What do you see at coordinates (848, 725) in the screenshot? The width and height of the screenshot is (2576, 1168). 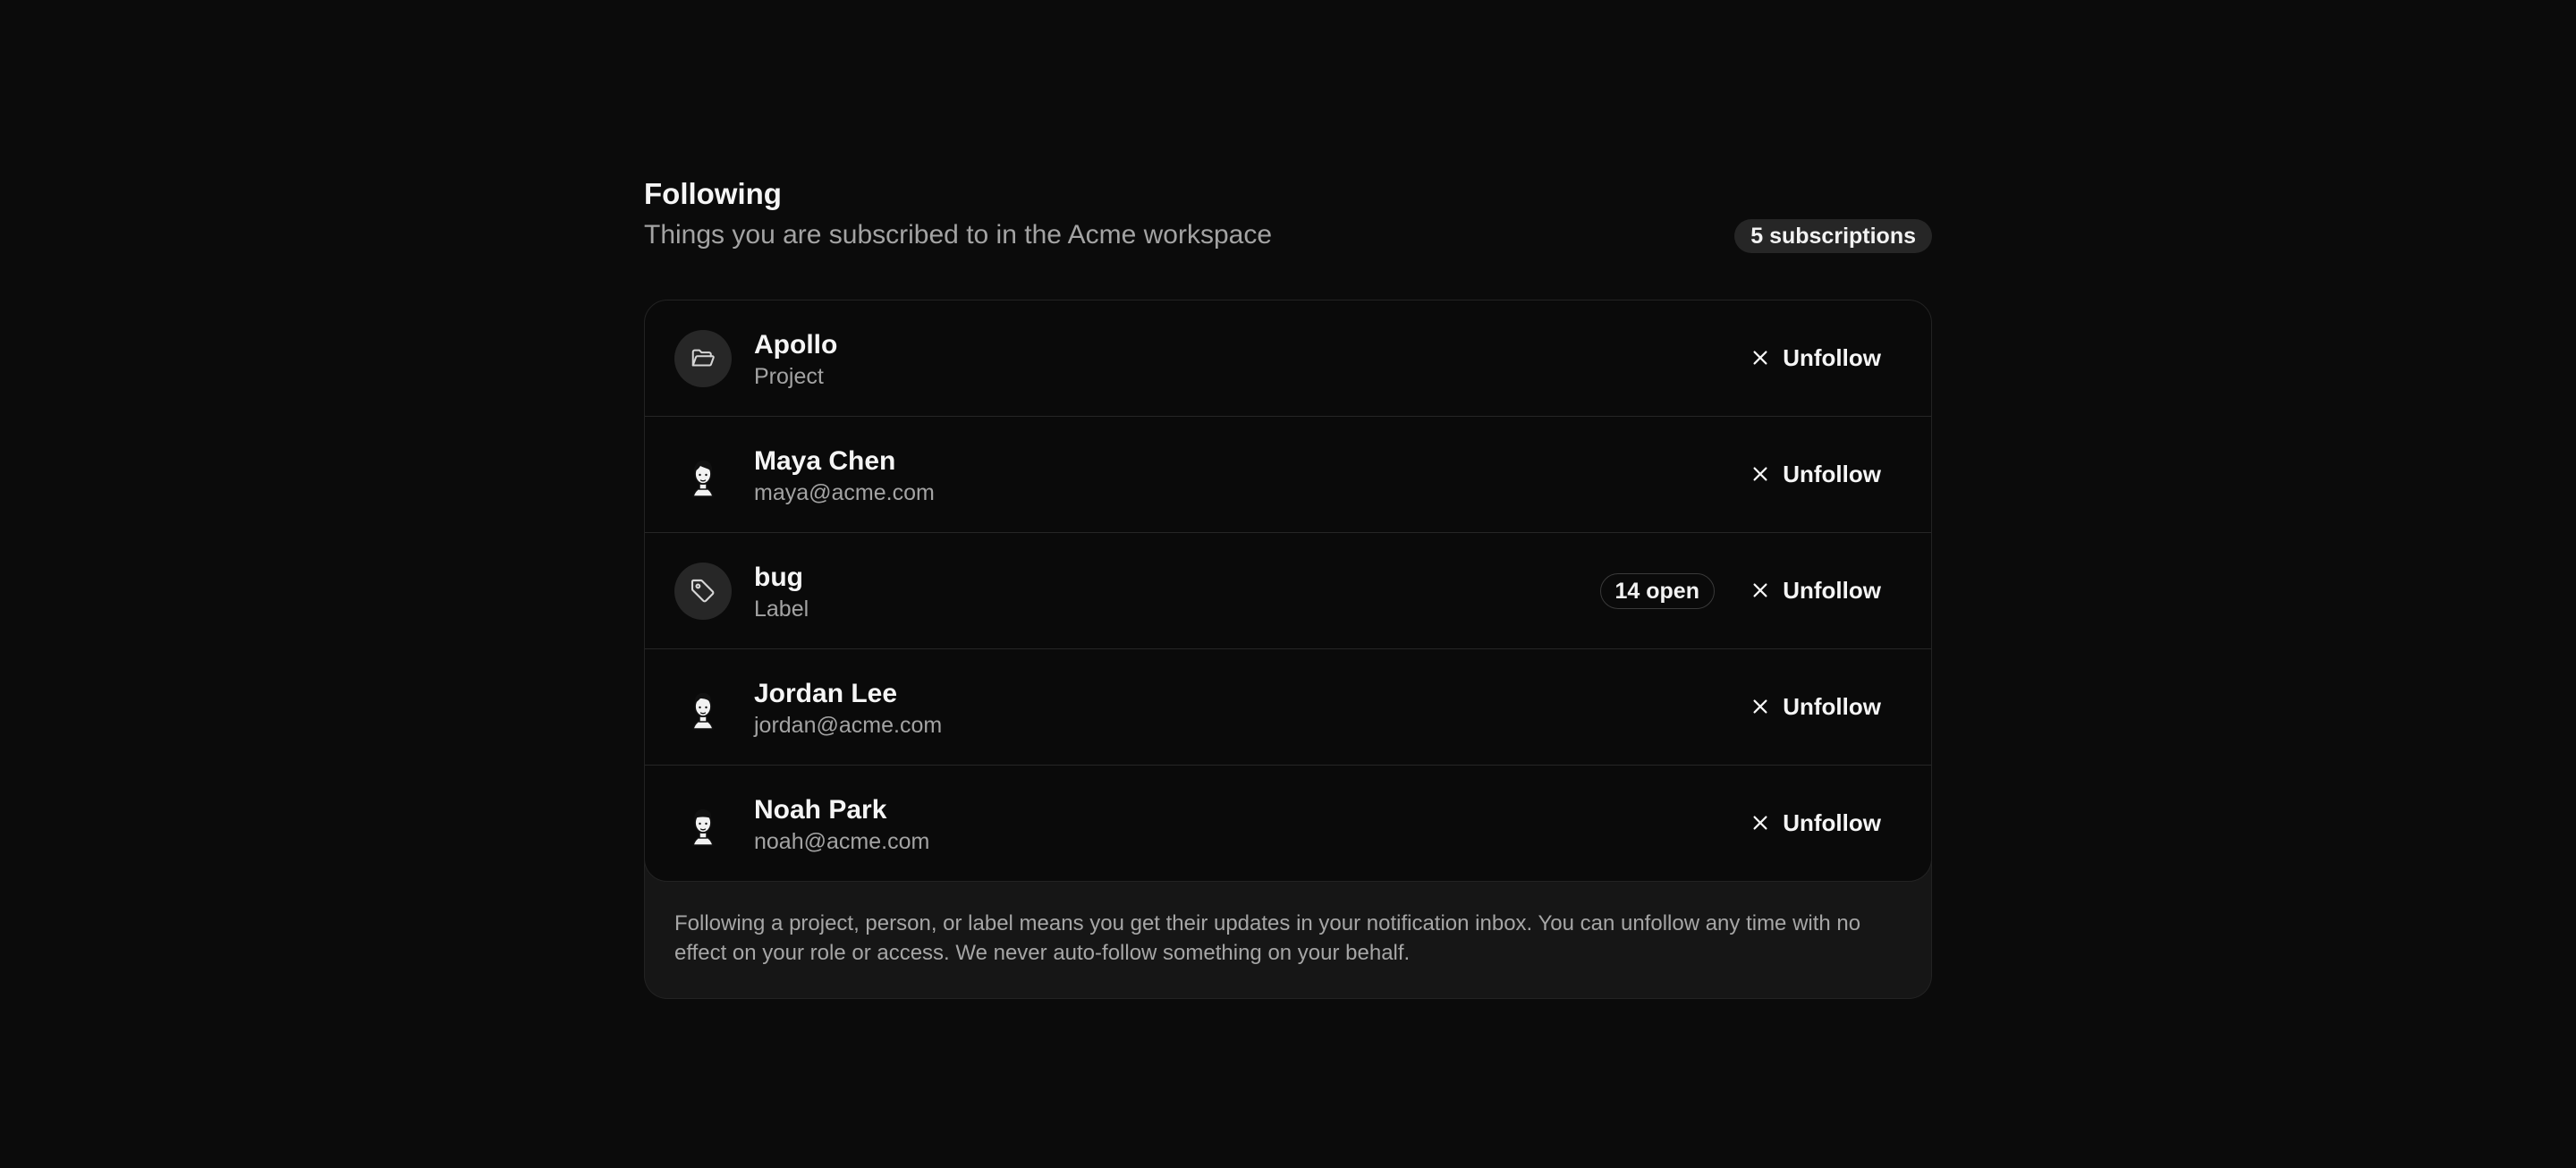 I see `item-email: jordan@acme.com` at bounding box center [848, 725].